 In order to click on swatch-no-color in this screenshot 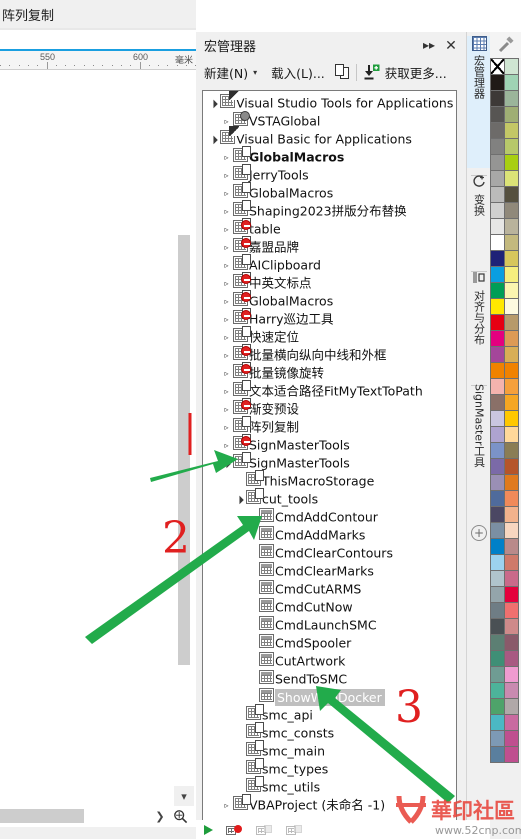, I will do `click(497, 66)`.